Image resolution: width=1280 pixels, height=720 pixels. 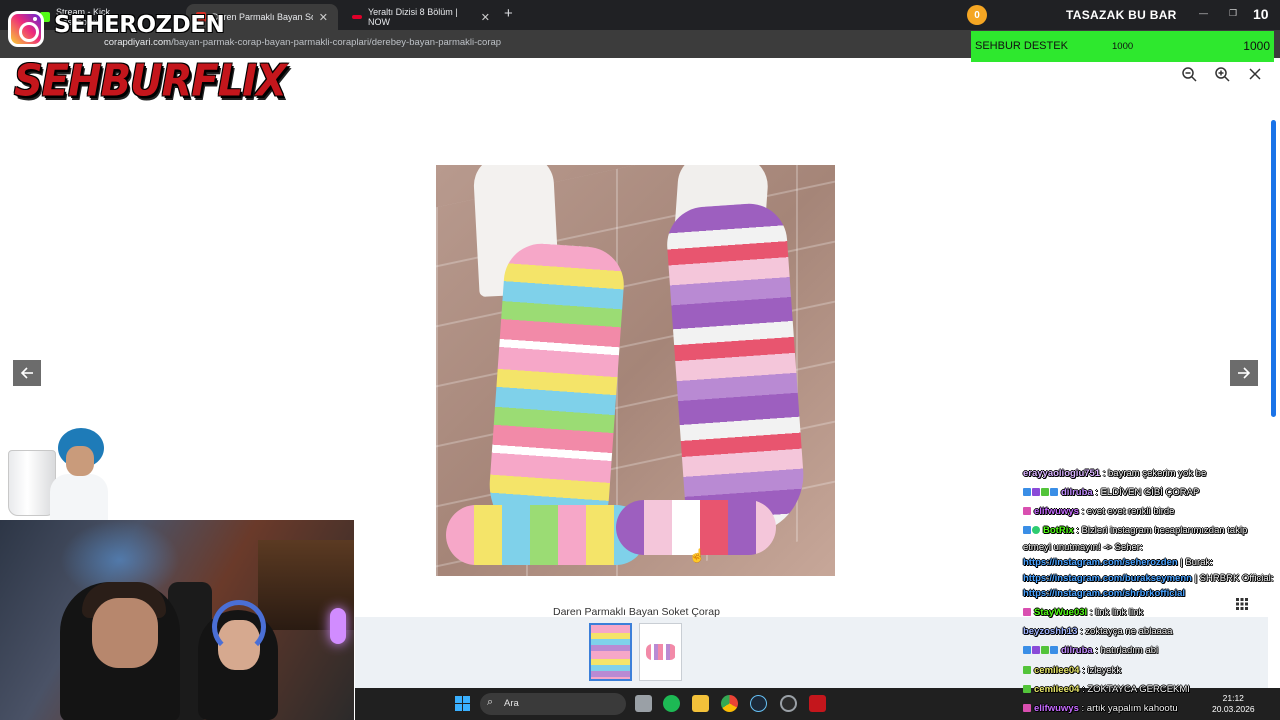 What do you see at coordinates (26, 29) in the screenshot?
I see `instagram-icon` at bounding box center [26, 29].